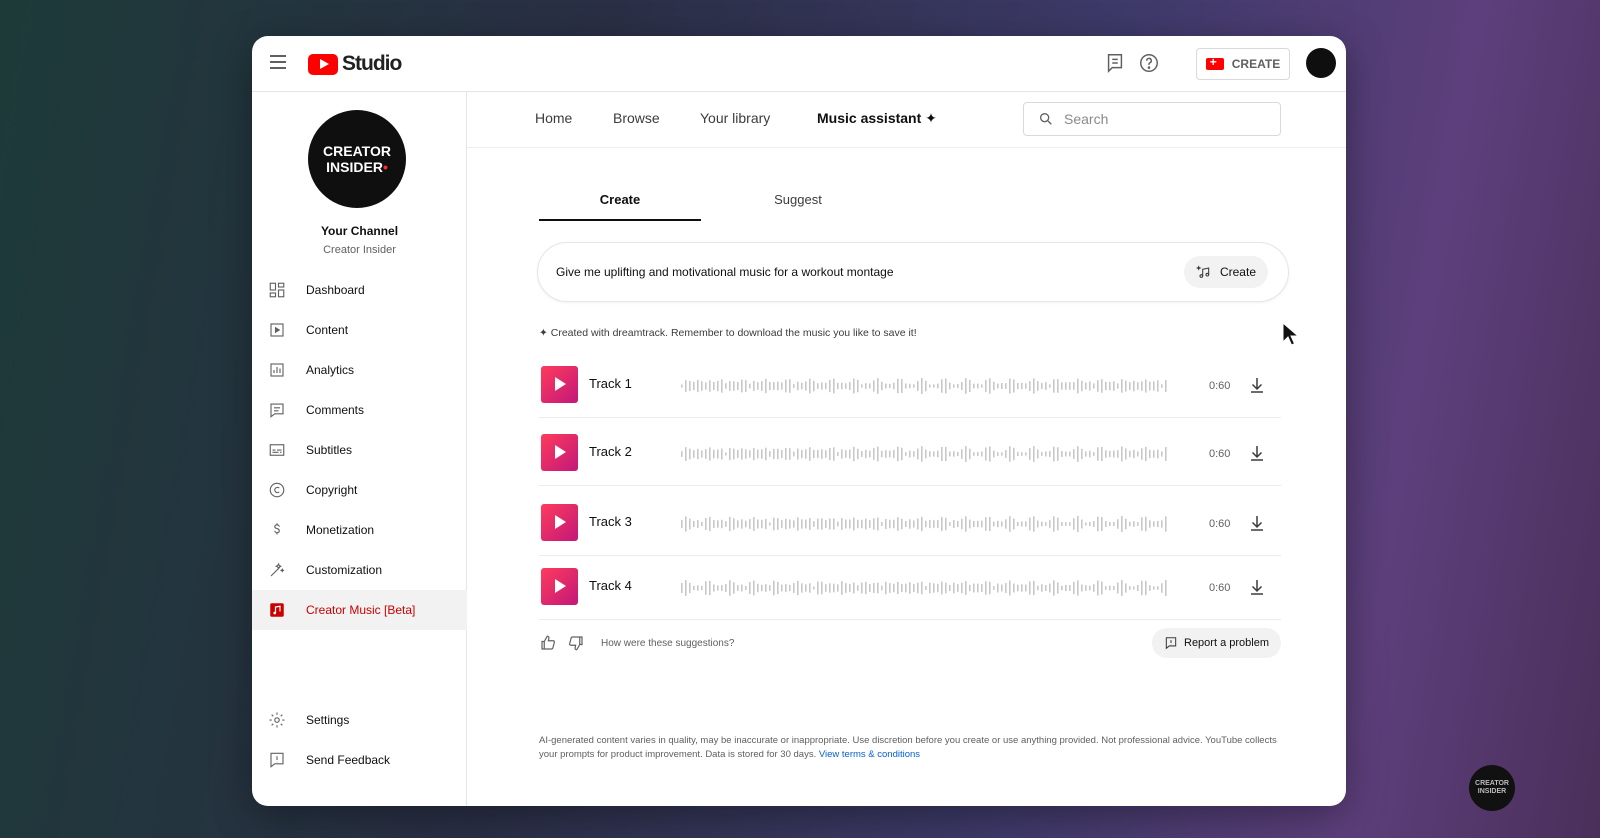  What do you see at coordinates (553, 118) in the screenshot?
I see `tab-home: Home` at bounding box center [553, 118].